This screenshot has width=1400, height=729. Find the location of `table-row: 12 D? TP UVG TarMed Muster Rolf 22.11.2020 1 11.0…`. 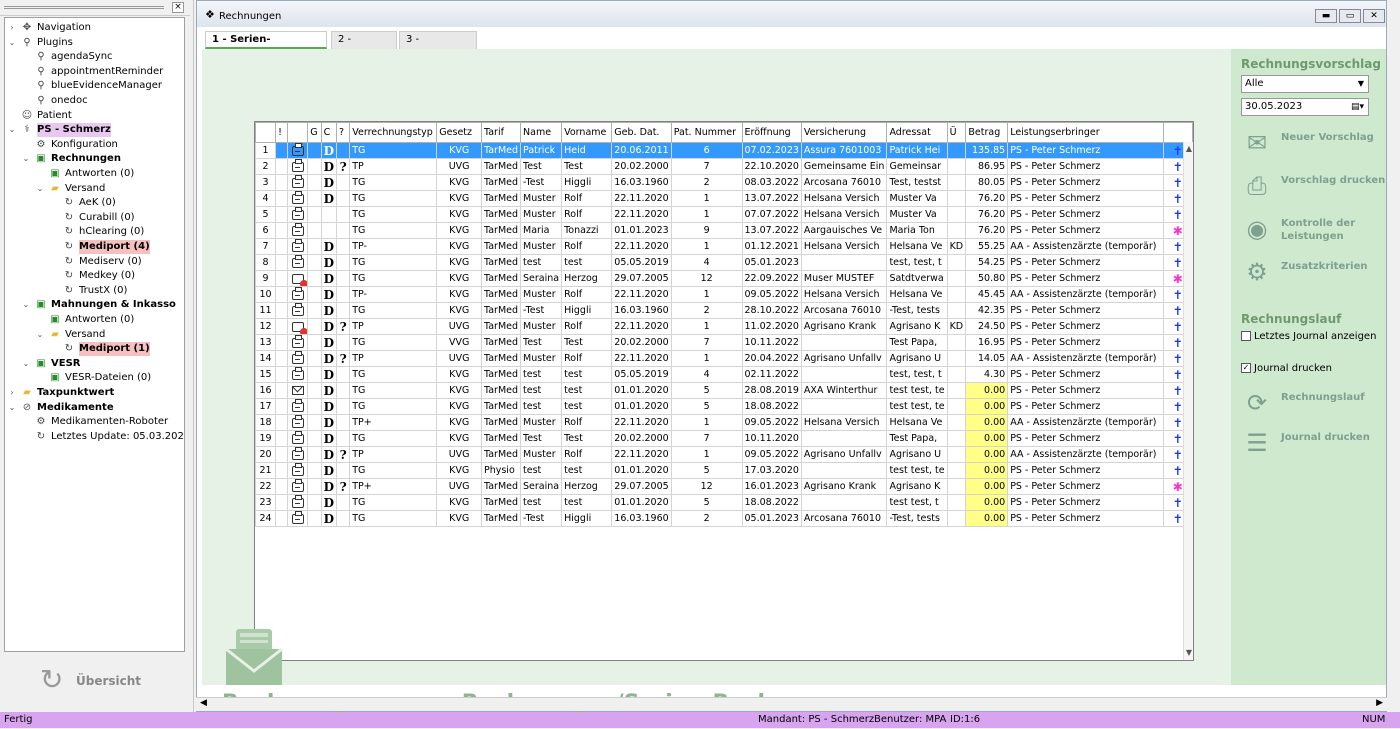

table-row: 12 D? TP UVG TarMed Muster Rolf 22.11.2020 1 11.0… is located at coordinates (724, 326).